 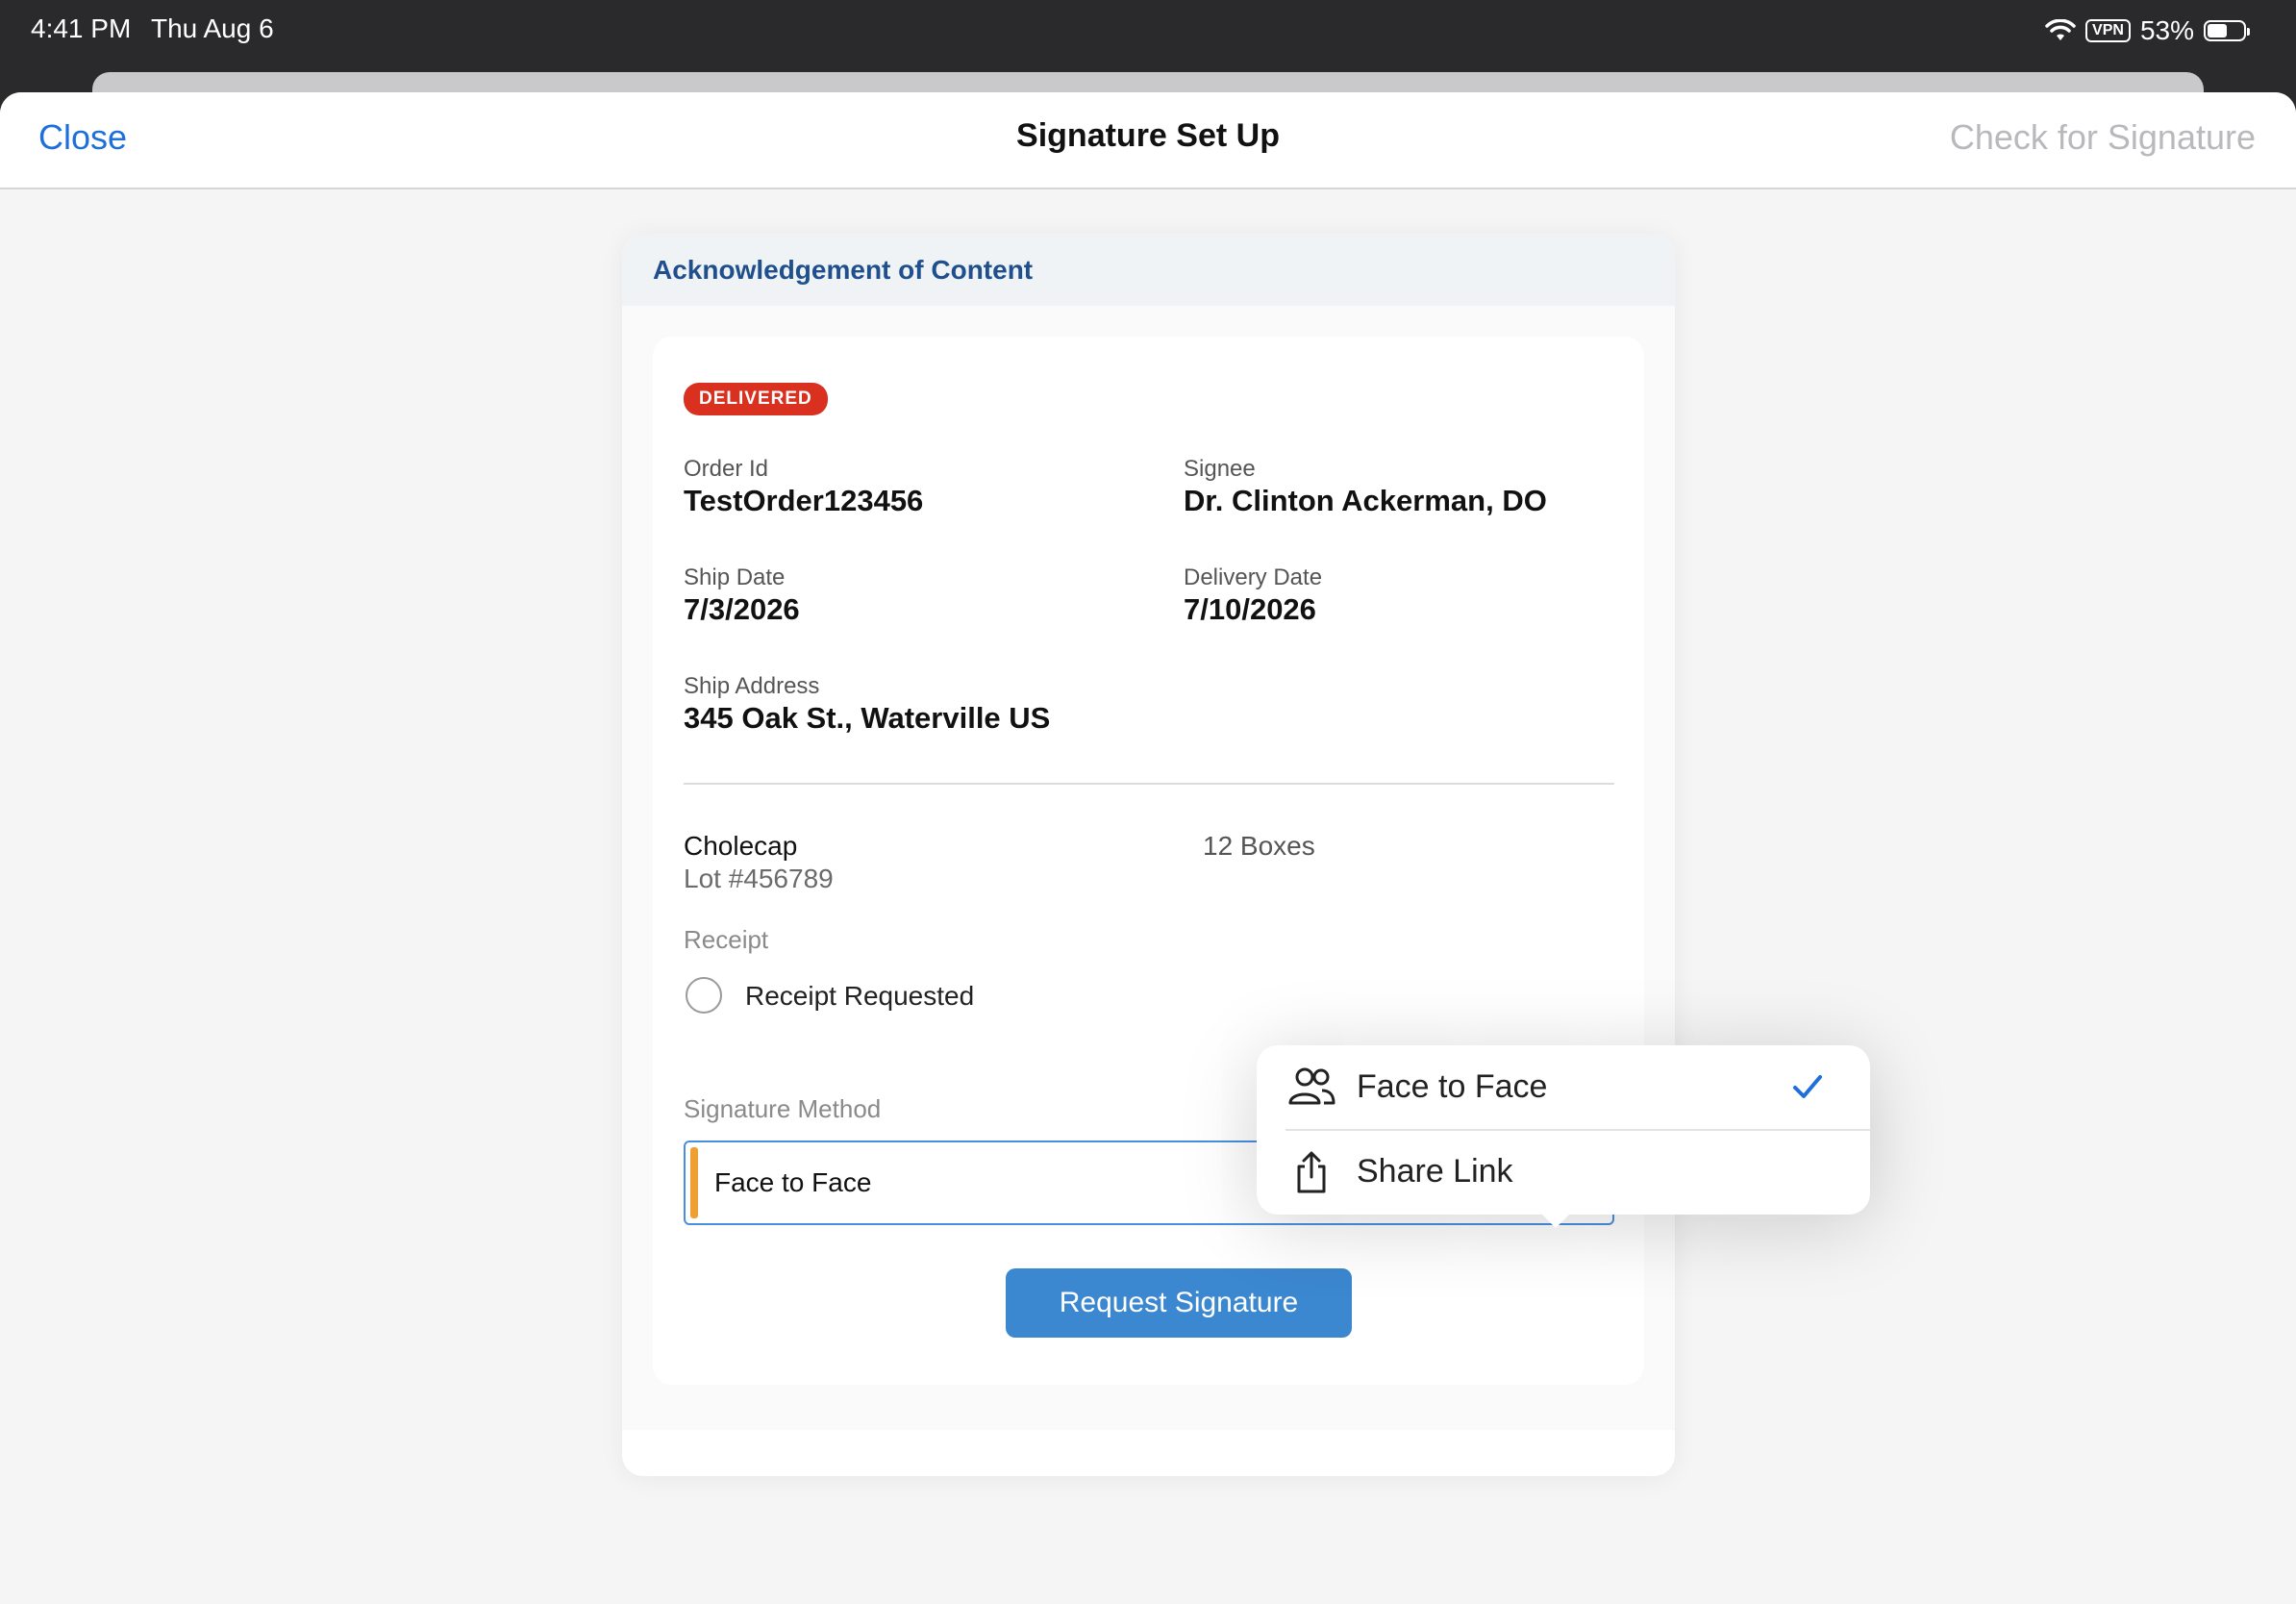 I want to click on status-badge: DELIVERED, so click(x=756, y=399).